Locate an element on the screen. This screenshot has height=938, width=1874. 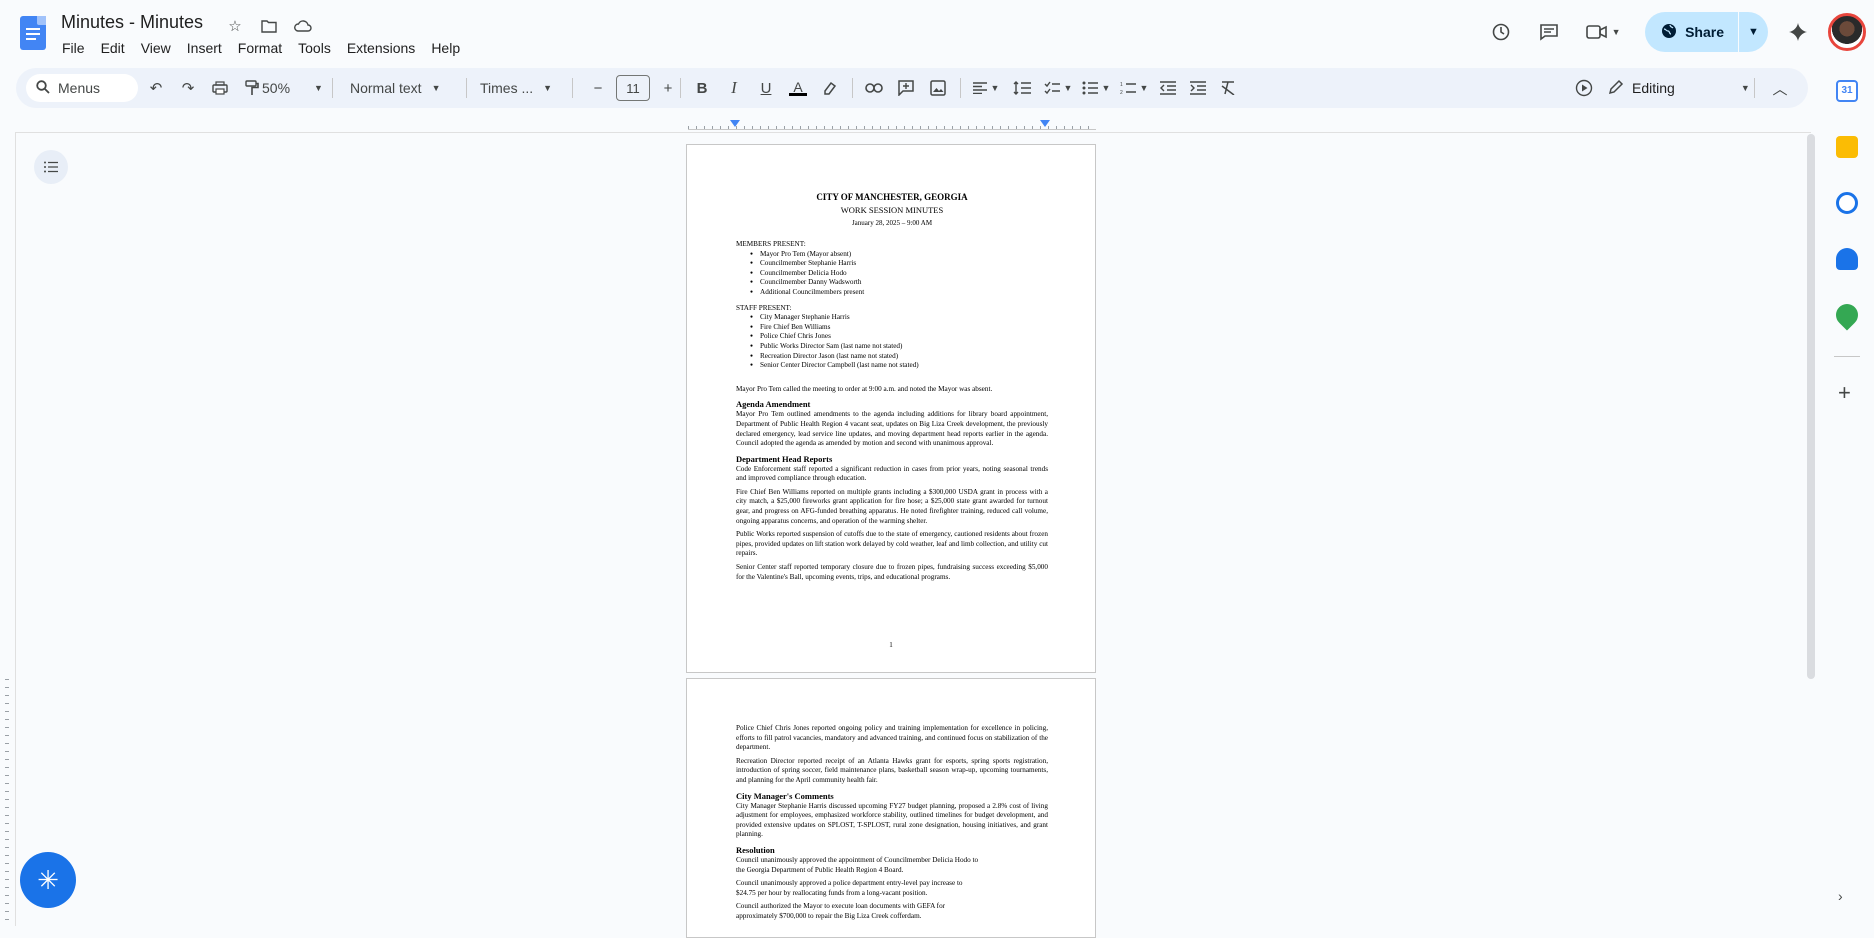
menu-help: Help is located at coordinates (445, 48).